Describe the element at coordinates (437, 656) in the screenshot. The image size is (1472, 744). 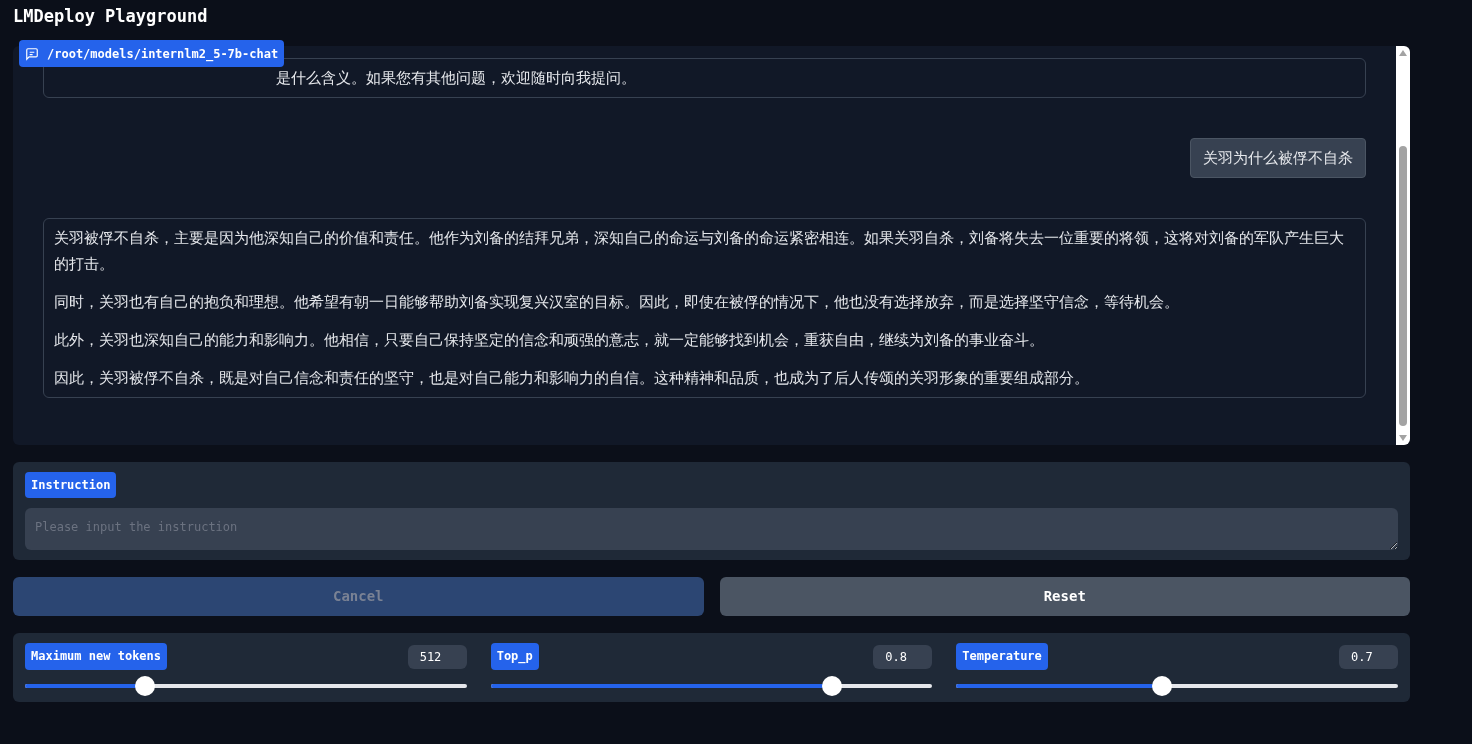
I see `slider-value-field: 512` at that location.